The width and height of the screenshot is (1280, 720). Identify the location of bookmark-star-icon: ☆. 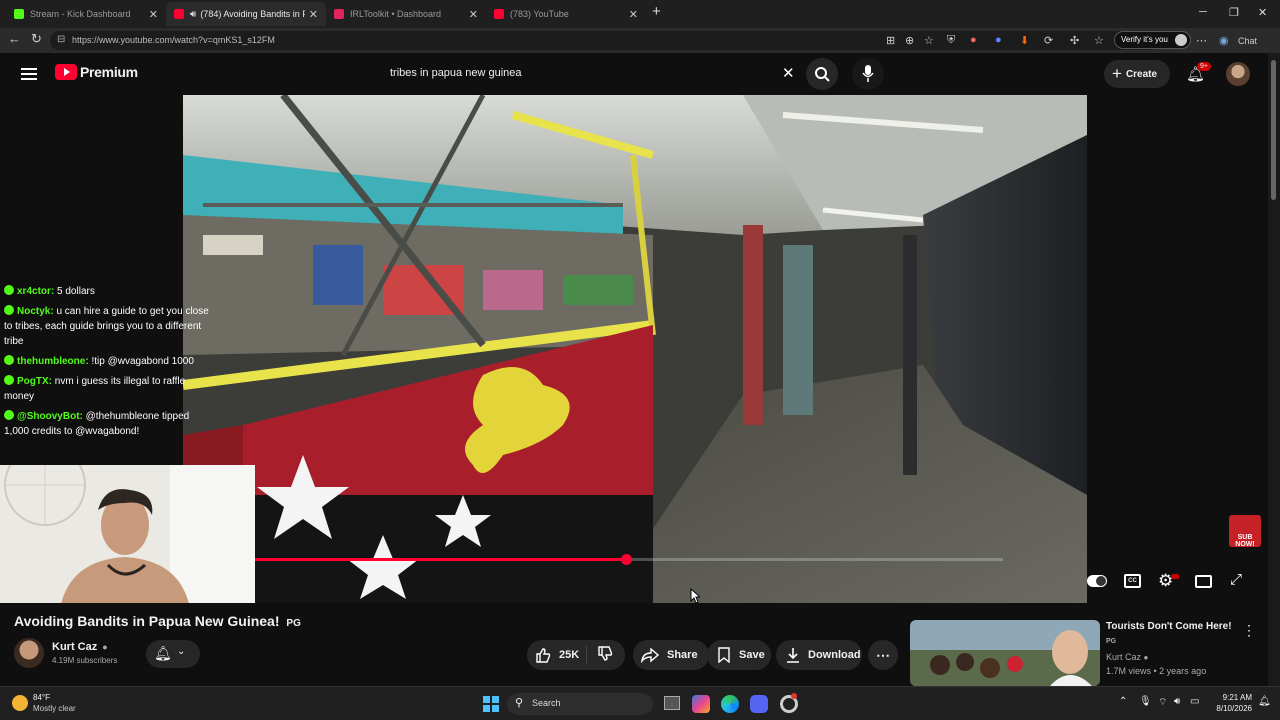
(929, 40).